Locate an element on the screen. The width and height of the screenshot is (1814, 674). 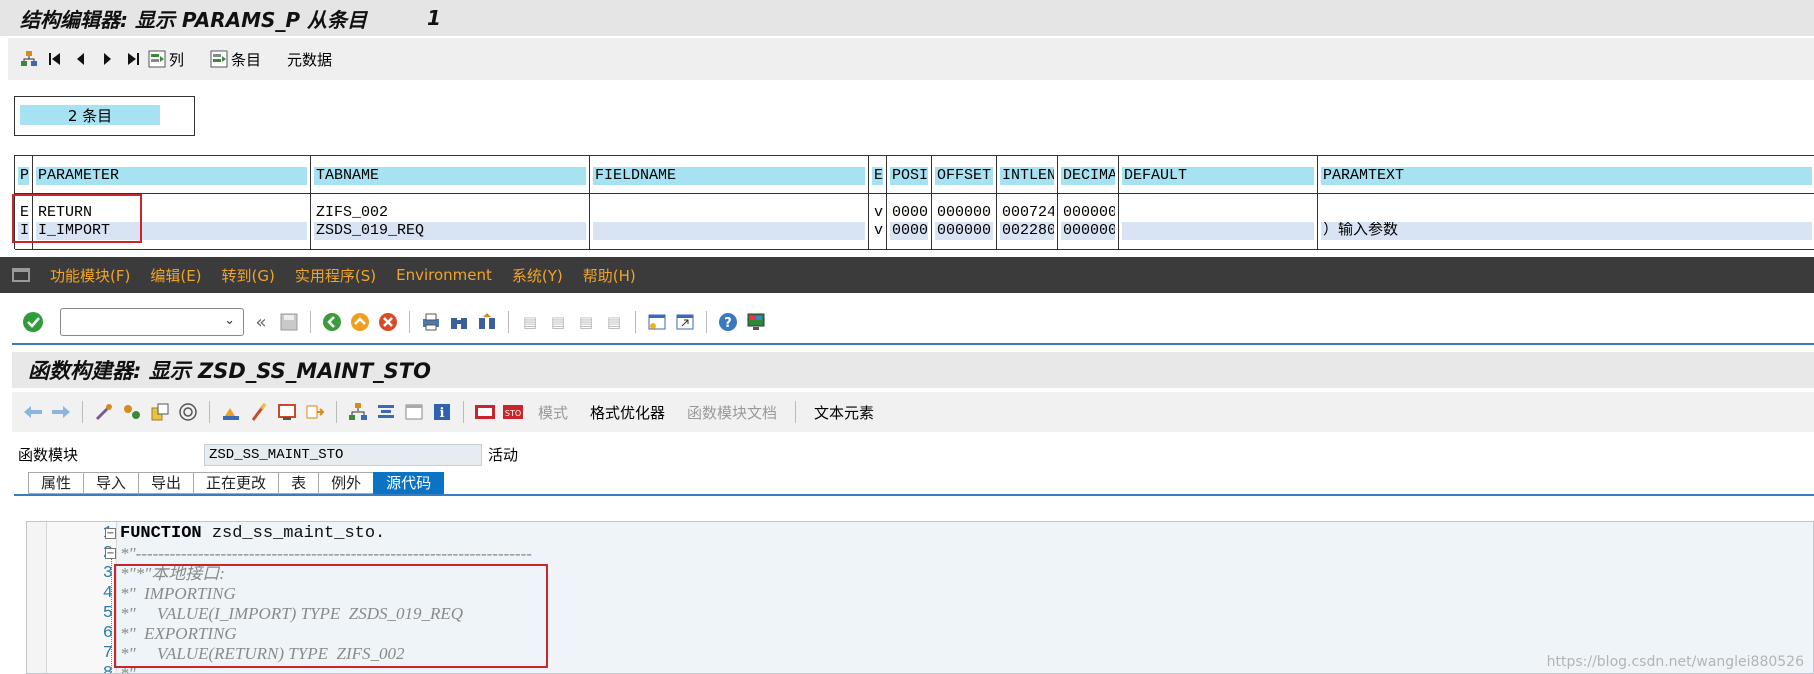
column-header-e: E is located at coordinates (877, 176).